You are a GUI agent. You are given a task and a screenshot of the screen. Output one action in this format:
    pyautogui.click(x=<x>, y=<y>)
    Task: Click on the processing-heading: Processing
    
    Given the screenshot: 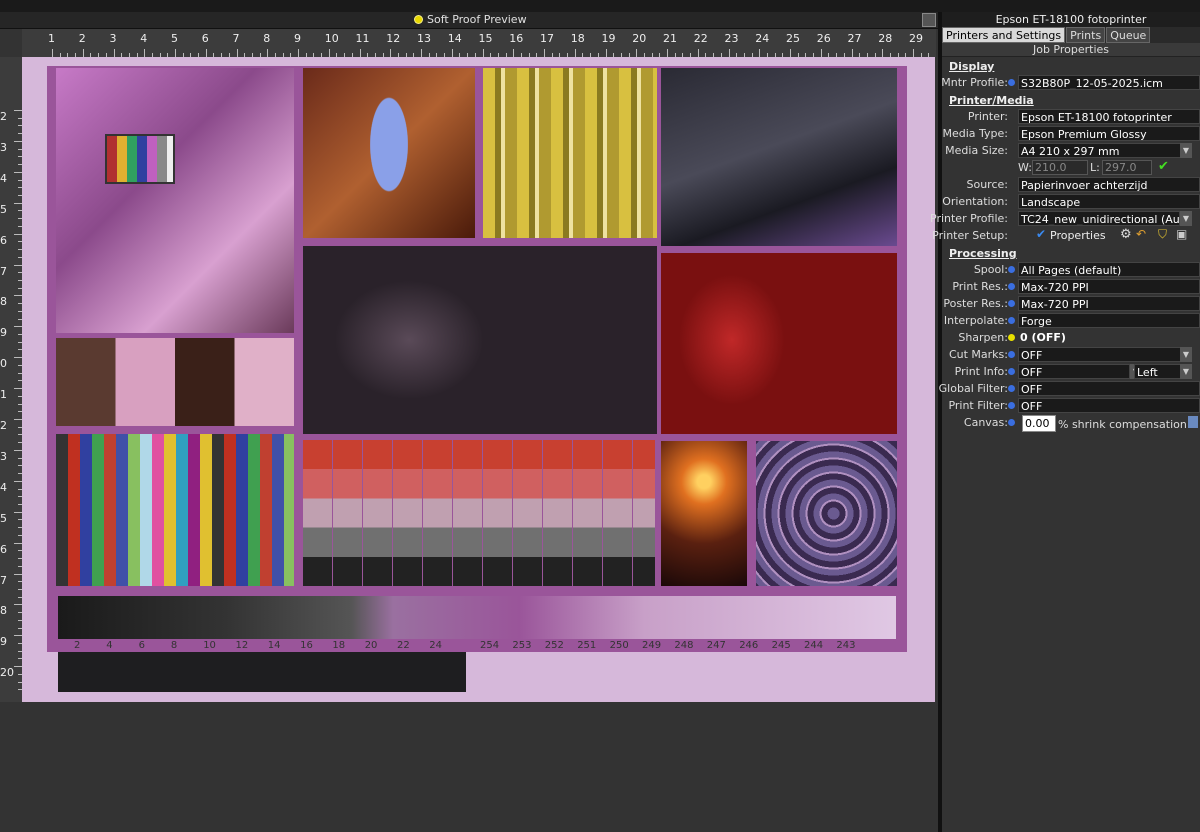 What is the action you would take?
    pyautogui.click(x=1074, y=254)
    